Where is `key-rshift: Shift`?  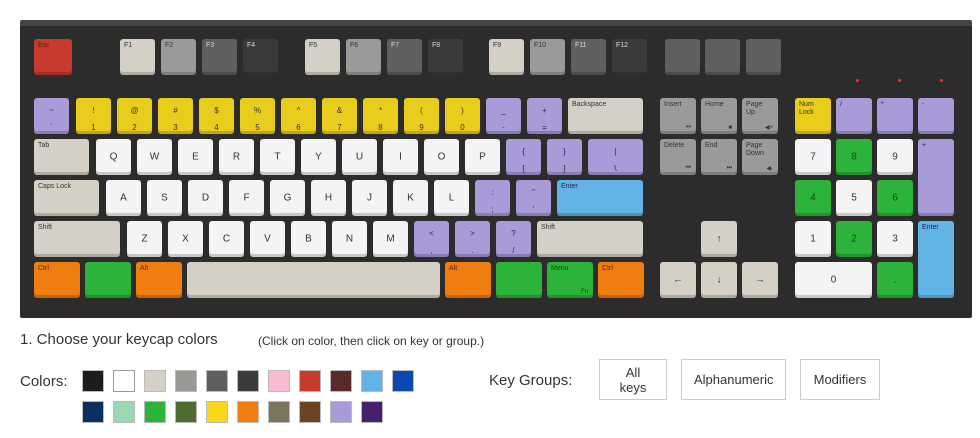
key-rshift: Shift is located at coordinates (590, 239).